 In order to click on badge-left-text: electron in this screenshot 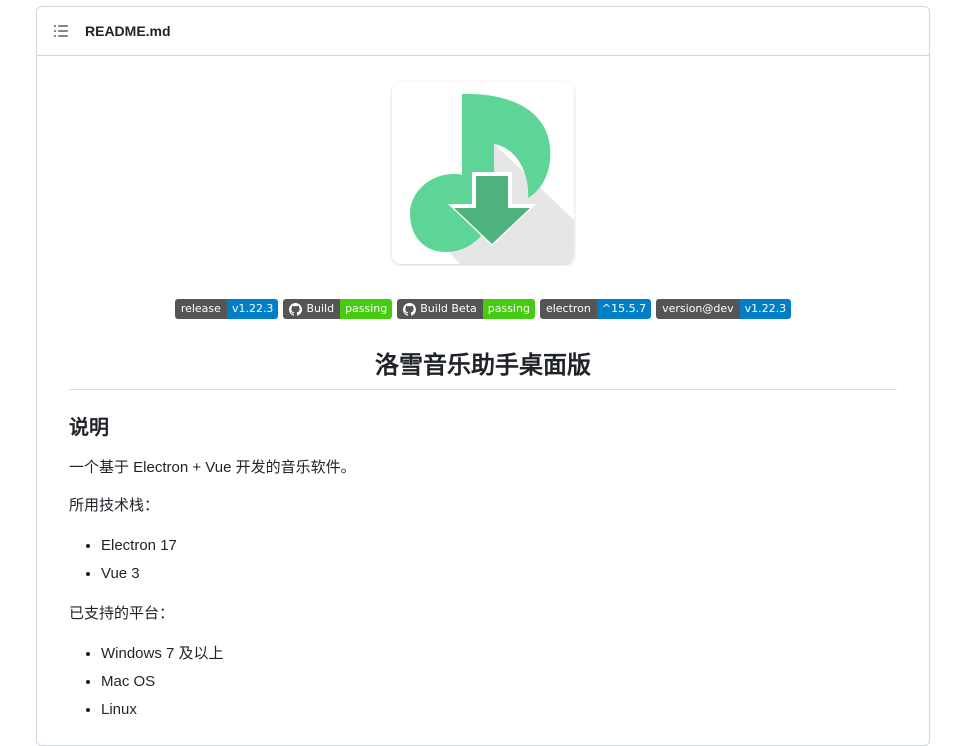, I will do `click(568, 308)`.